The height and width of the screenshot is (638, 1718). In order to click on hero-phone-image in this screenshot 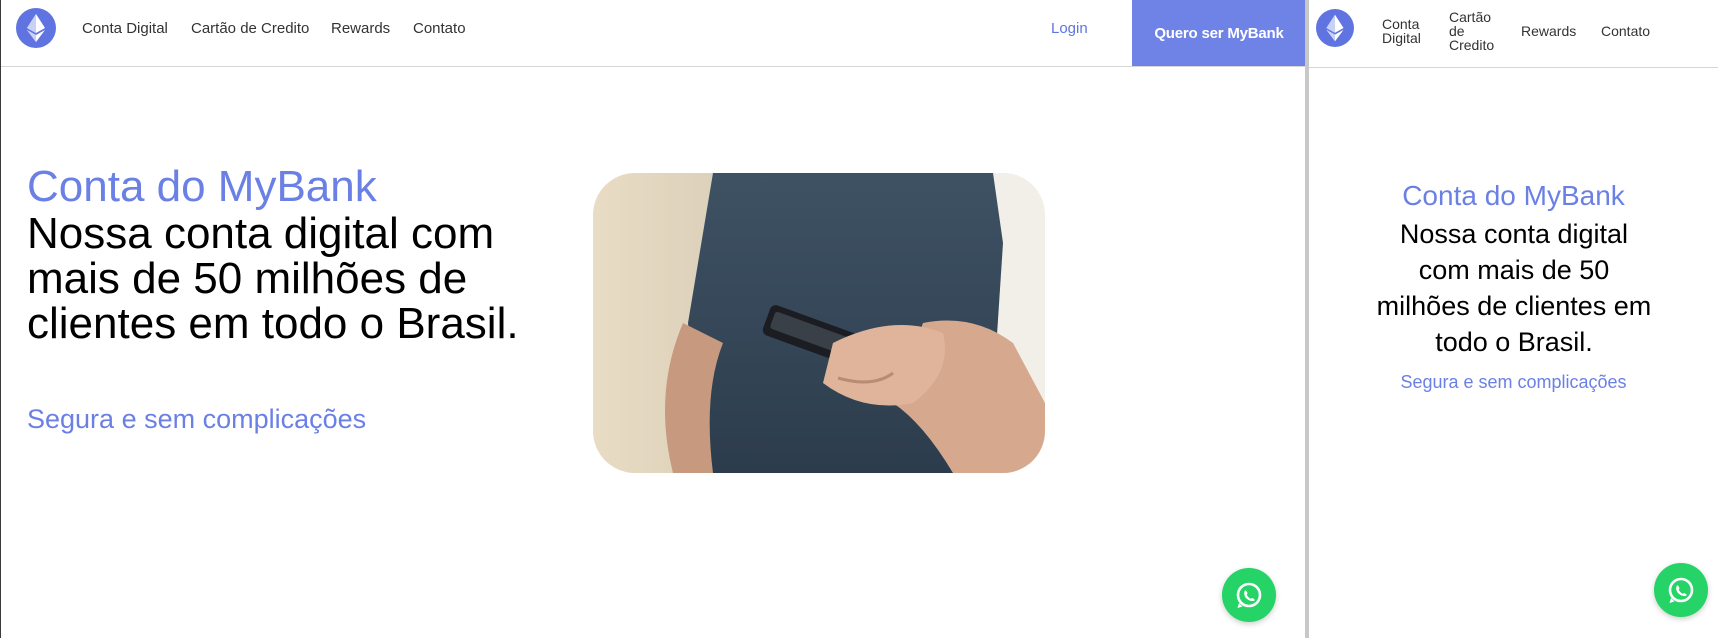, I will do `click(819, 323)`.